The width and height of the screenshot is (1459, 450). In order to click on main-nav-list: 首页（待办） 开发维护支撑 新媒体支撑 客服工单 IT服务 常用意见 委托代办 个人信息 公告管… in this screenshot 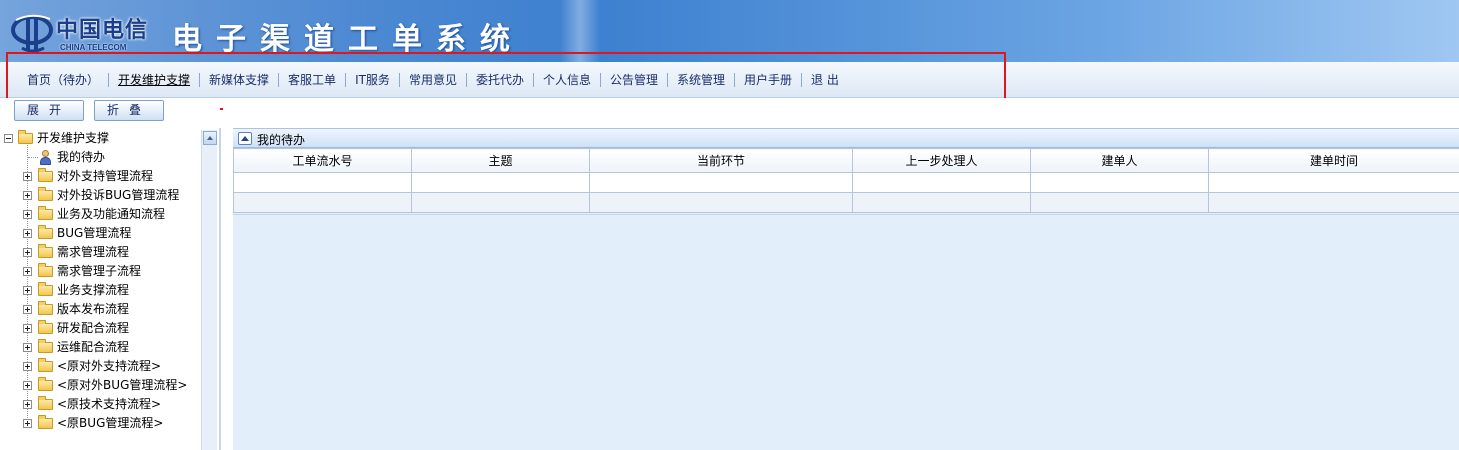, I will do `click(433, 80)`.